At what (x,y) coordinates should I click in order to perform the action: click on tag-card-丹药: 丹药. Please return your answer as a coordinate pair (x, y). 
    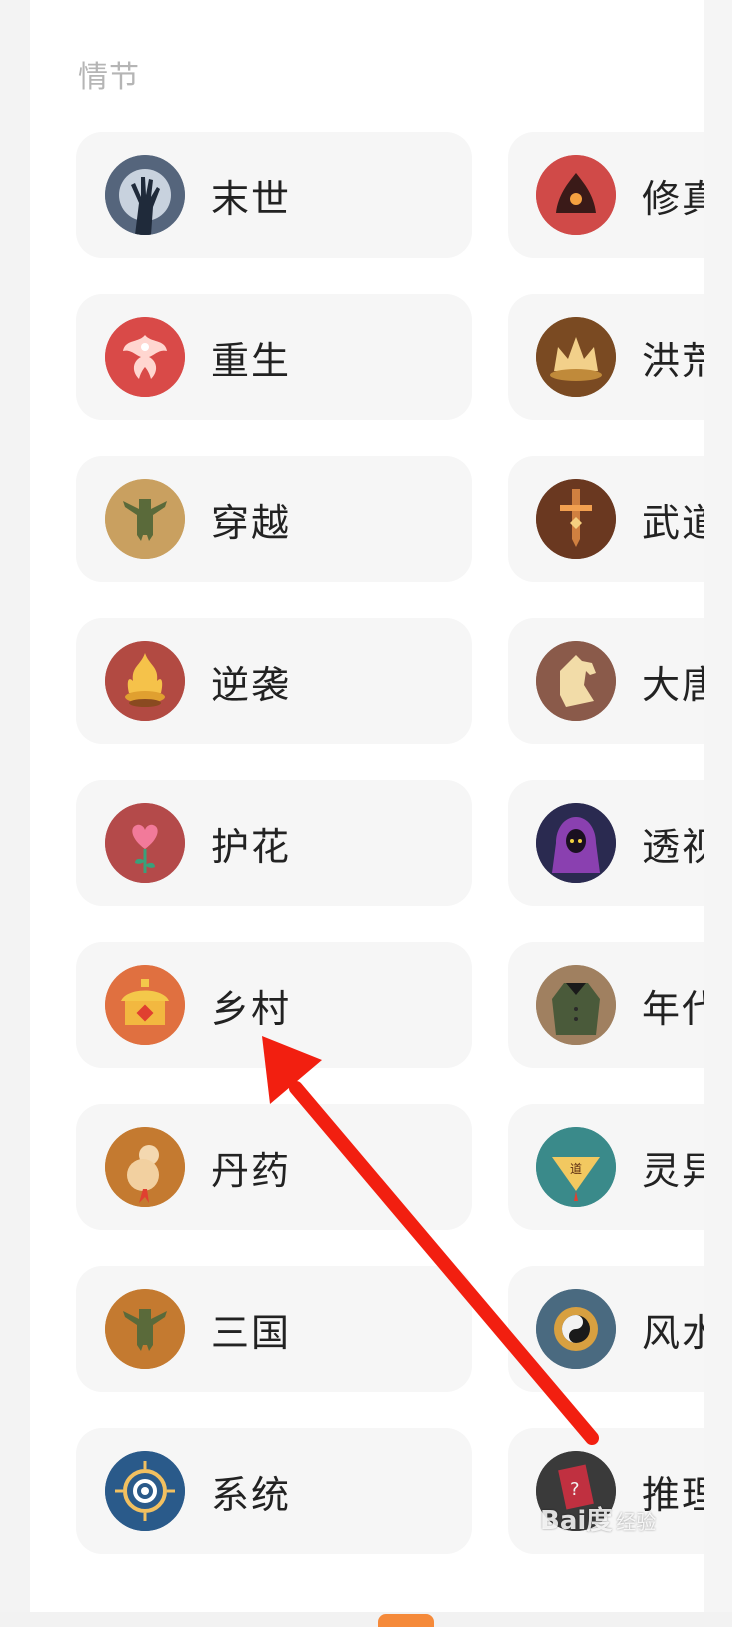
    Looking at the image, I should click on (274, 1167).